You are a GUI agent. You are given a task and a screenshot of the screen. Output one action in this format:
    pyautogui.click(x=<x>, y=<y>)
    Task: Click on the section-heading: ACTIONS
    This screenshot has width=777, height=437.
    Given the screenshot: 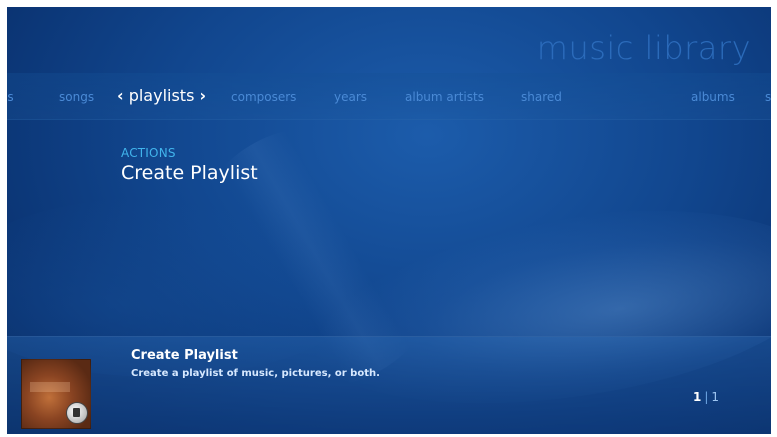 What is the action you would take?
    pyautogui.click(x=148, y=153)
    